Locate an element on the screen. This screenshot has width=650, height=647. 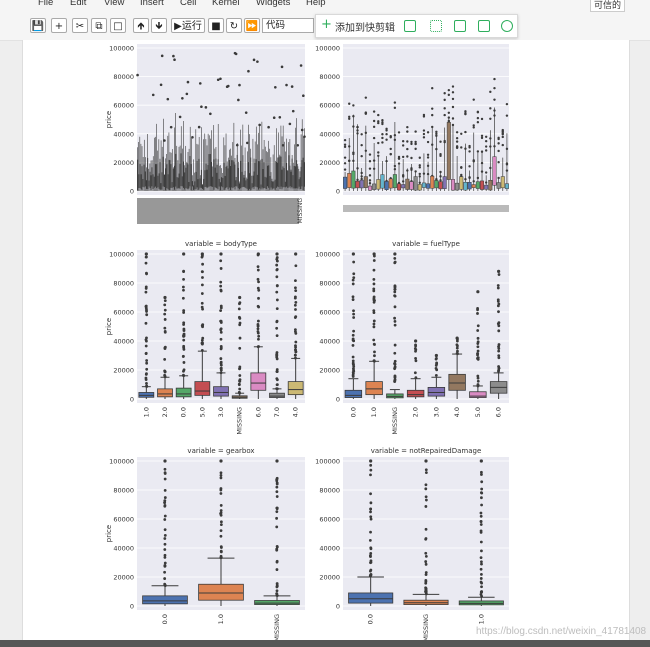
menu-cell: Cell is located at coordinates (188, 4).